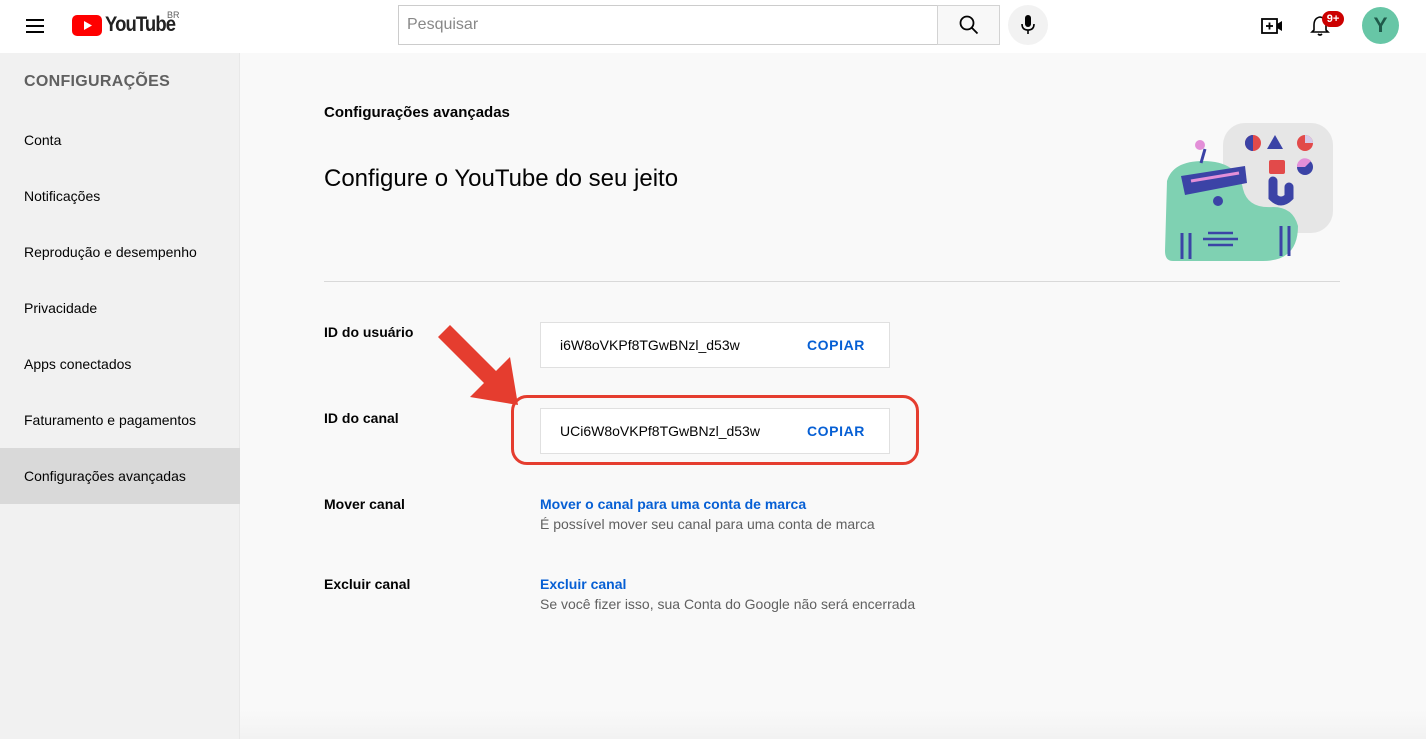  I want to click on sidebar-item-label: Privacidade, so click(61, 308).